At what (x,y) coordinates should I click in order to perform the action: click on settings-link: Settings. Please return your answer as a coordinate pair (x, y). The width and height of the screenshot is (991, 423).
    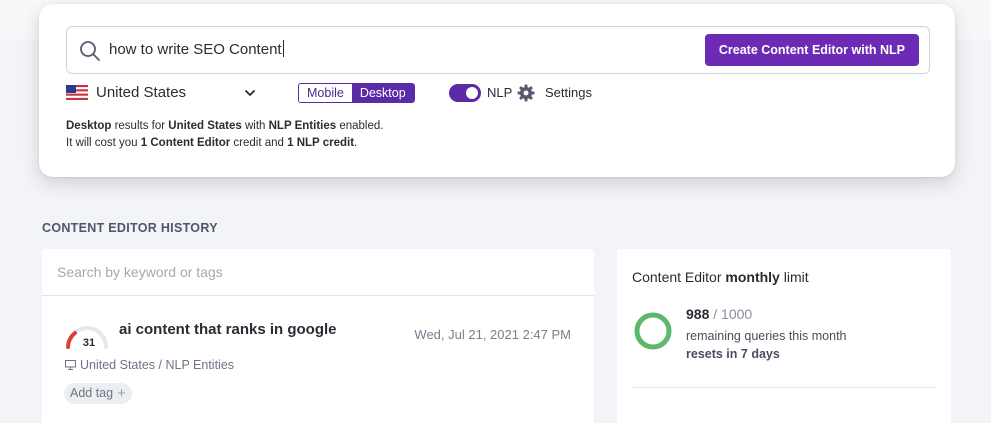
    Looking at the image, I should click on (568, 92).